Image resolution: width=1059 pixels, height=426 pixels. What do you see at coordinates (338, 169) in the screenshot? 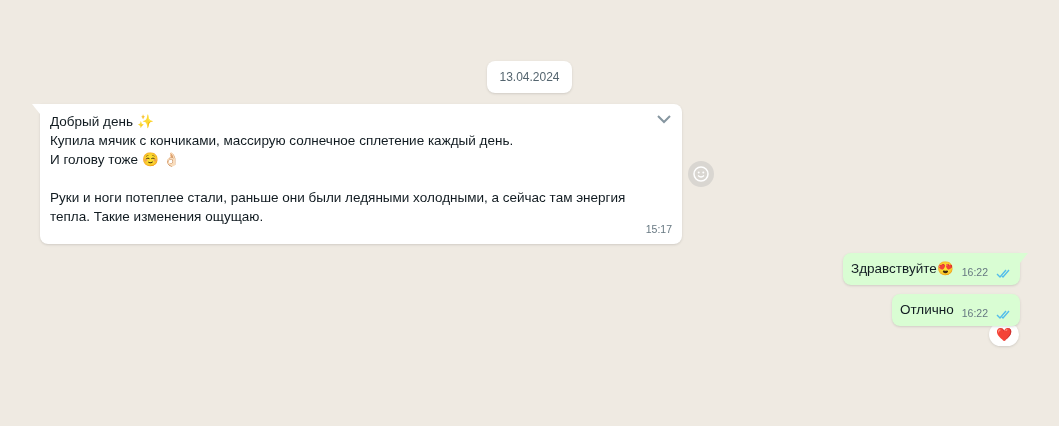
I see `message-text: Добрый день ✨ Купила мячик с кончиками, массирую солнечное сплетение каждый день. И голову тоже ☺ 👌🏻 Руки и ноги потеплее стали, раньше они были ледяными холодными, а сейчас там энергия тепла. Такие изменения ощущаю.` at bounding box center [338, 169].